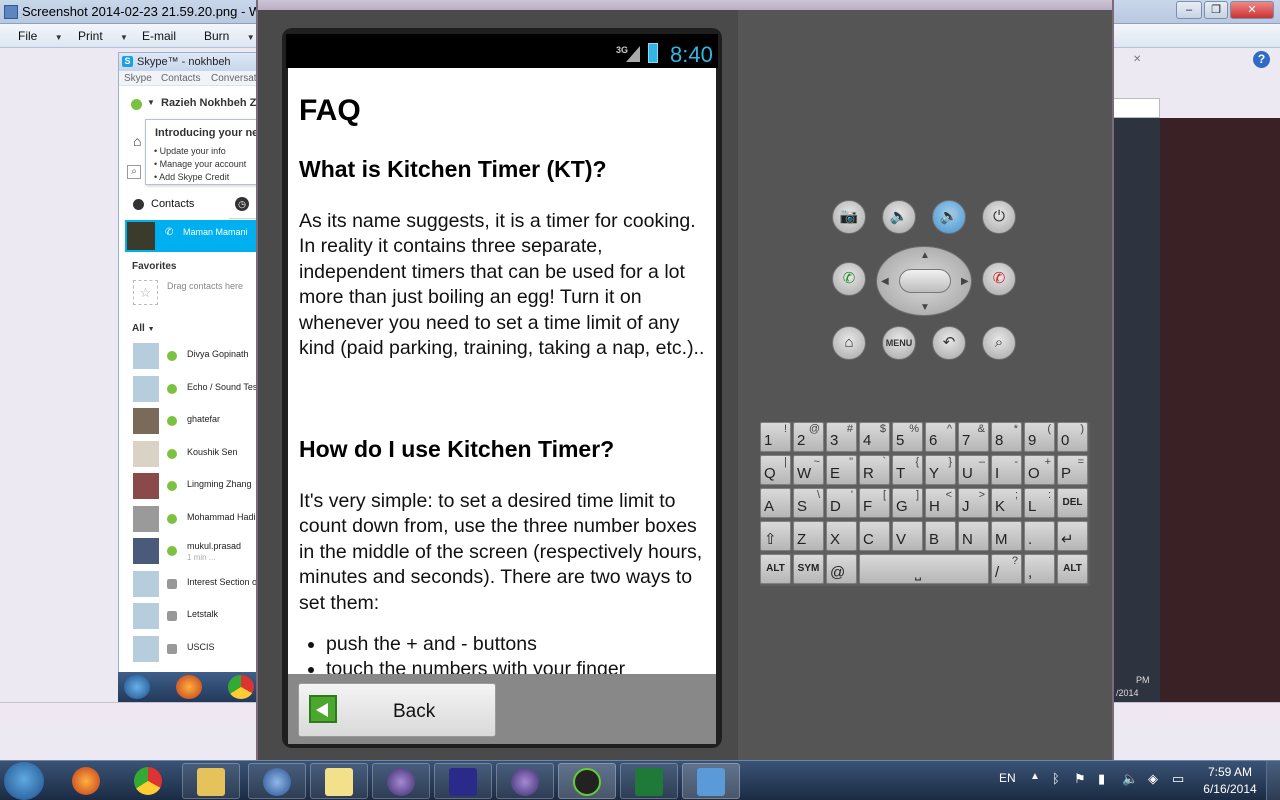  What do you see at coordinates (277, 781) in the screenshot?
I see `taskbar-thunderbird` at bounding box center [277, 781].